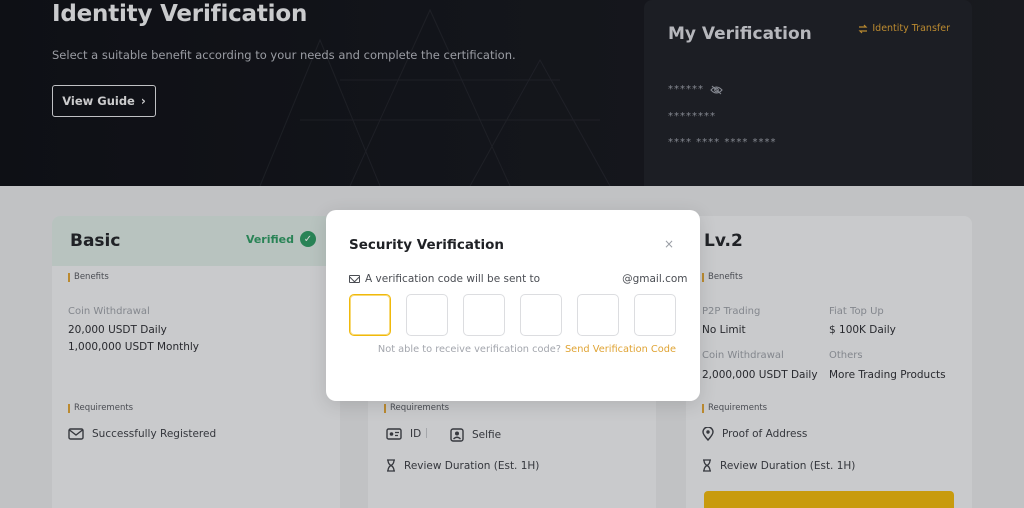  Describe the element at coordinates (354, 279) in the screenshot. I see `mail-icon` at that location.